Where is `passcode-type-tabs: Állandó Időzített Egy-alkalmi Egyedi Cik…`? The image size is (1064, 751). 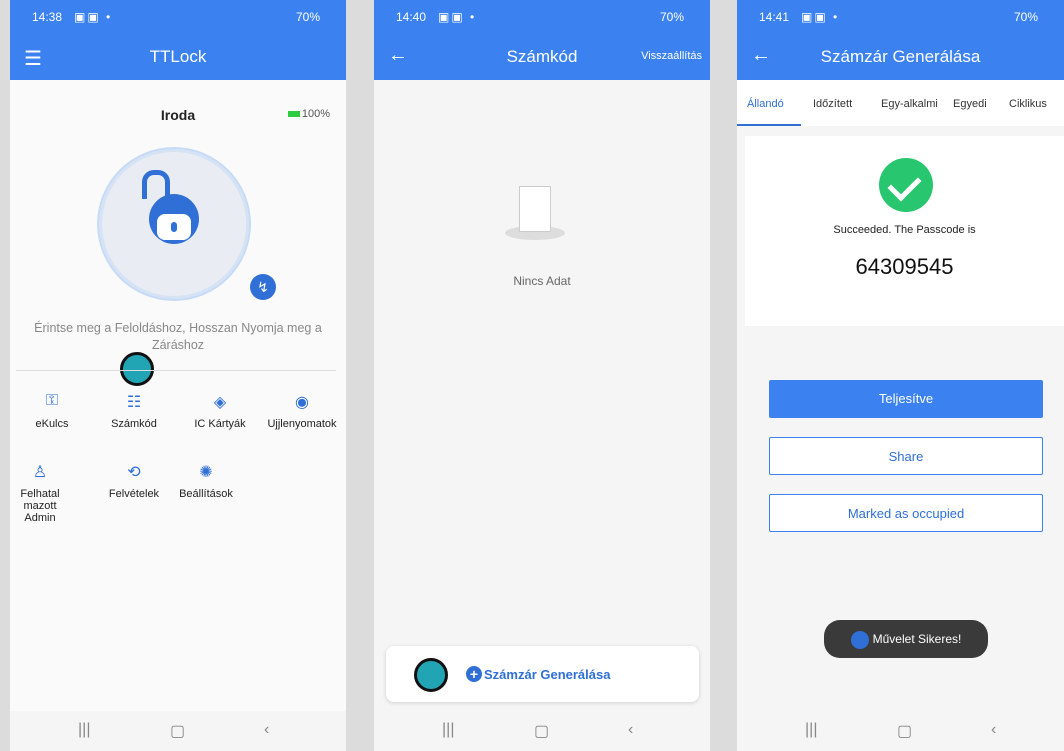 passcode-type-tabs: Állandó Időzített Egy-alkalmi Egyedi Cik… is located at coordinates (900, 103).